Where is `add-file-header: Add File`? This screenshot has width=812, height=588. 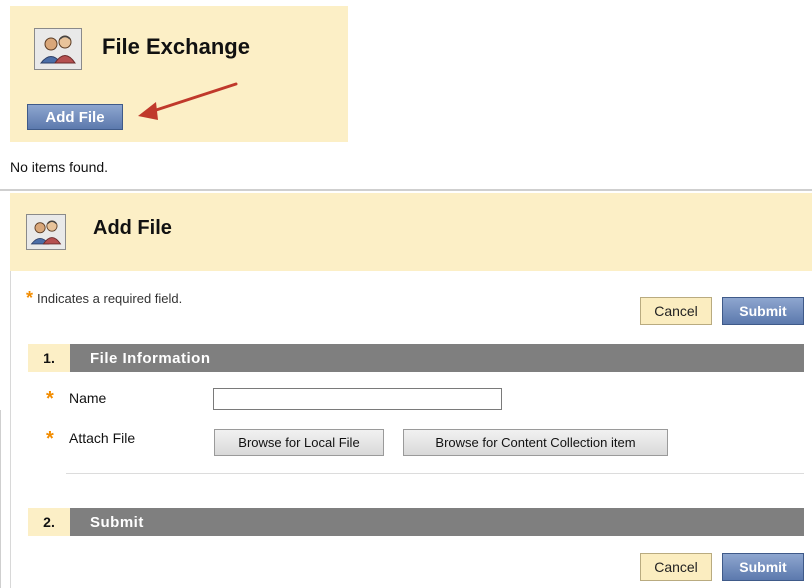 add-file-header: Add File is located at coordinates (411, 232).